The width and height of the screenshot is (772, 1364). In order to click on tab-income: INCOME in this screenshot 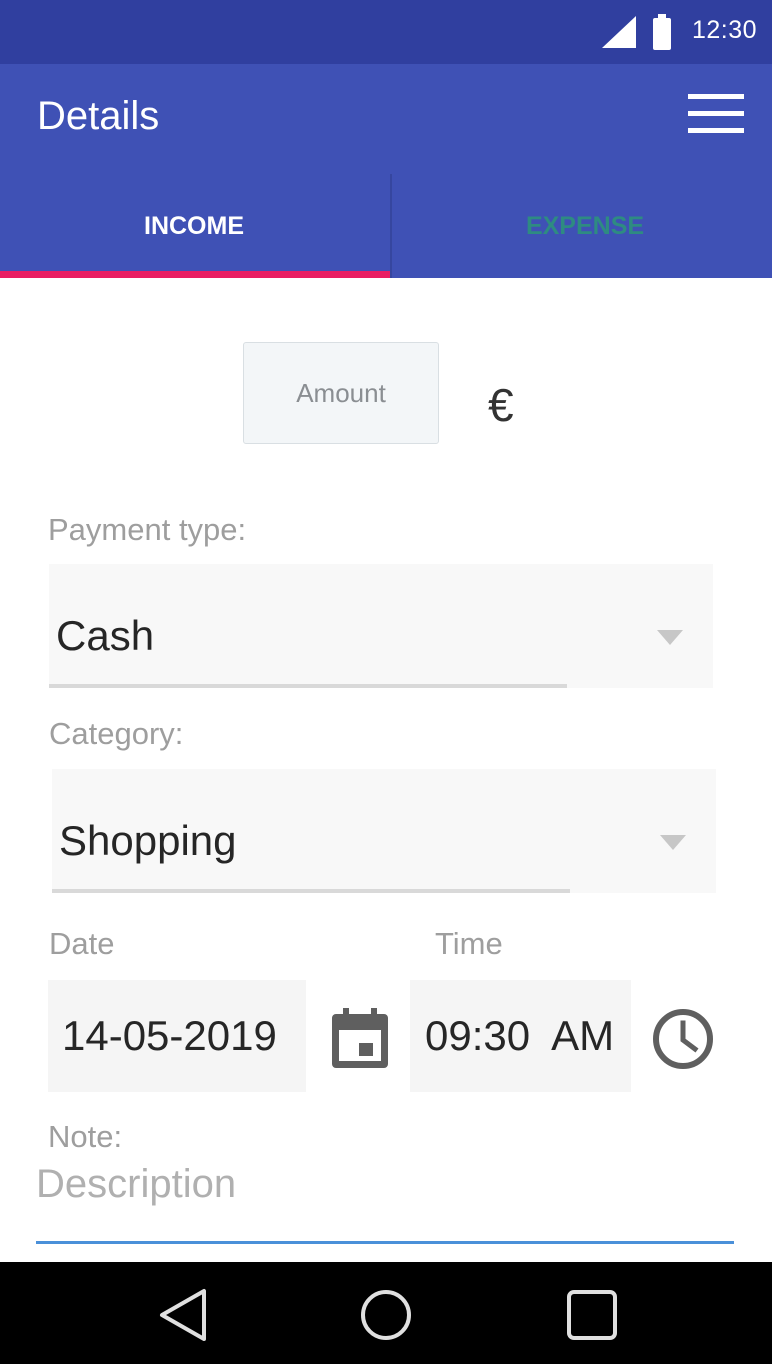, I will do `click(194, 226)`.